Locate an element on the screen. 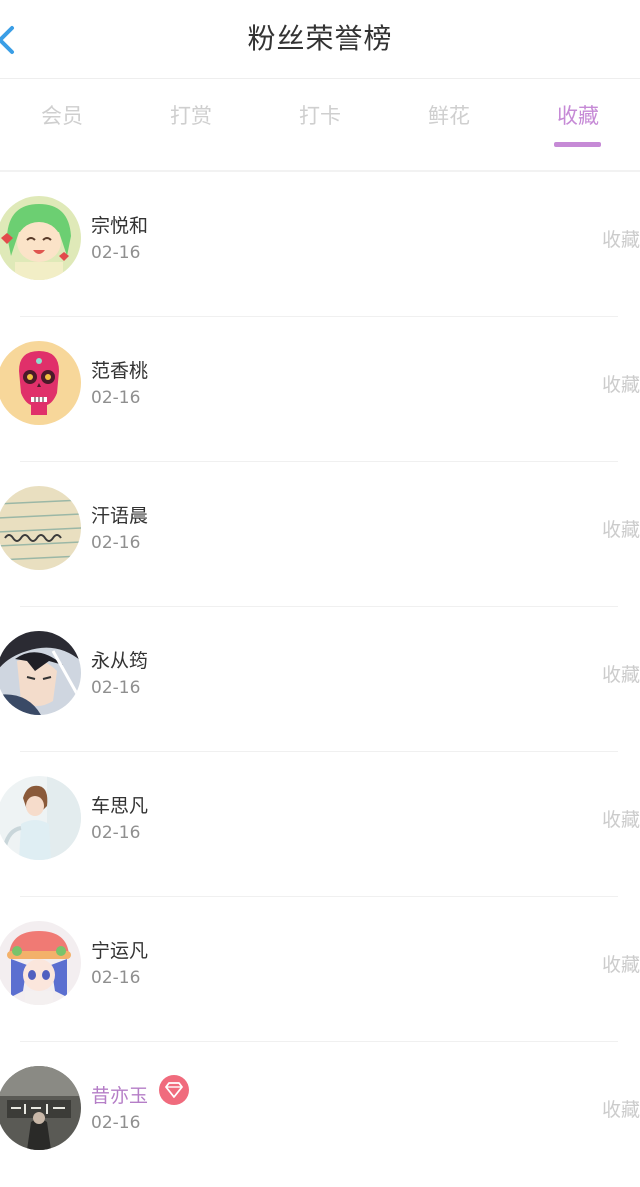 Image resolution: width=640 pixels, height=1187 pixels. app-header: 粉丝荣誉榜 is located at coordinates (320, 39).